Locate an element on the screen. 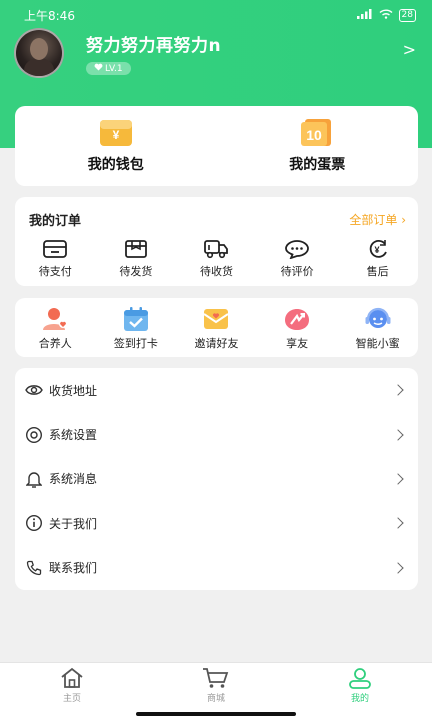 The height and width of the screenshot is (720, 432). menu-item-settings: 系统设置 is located at coordinates (216, 434).